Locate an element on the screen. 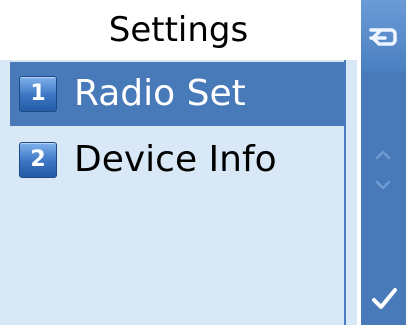 Image resolution: width=406 pixels, height=325 pixels. confirm-button is located at coordinates (384, 299).